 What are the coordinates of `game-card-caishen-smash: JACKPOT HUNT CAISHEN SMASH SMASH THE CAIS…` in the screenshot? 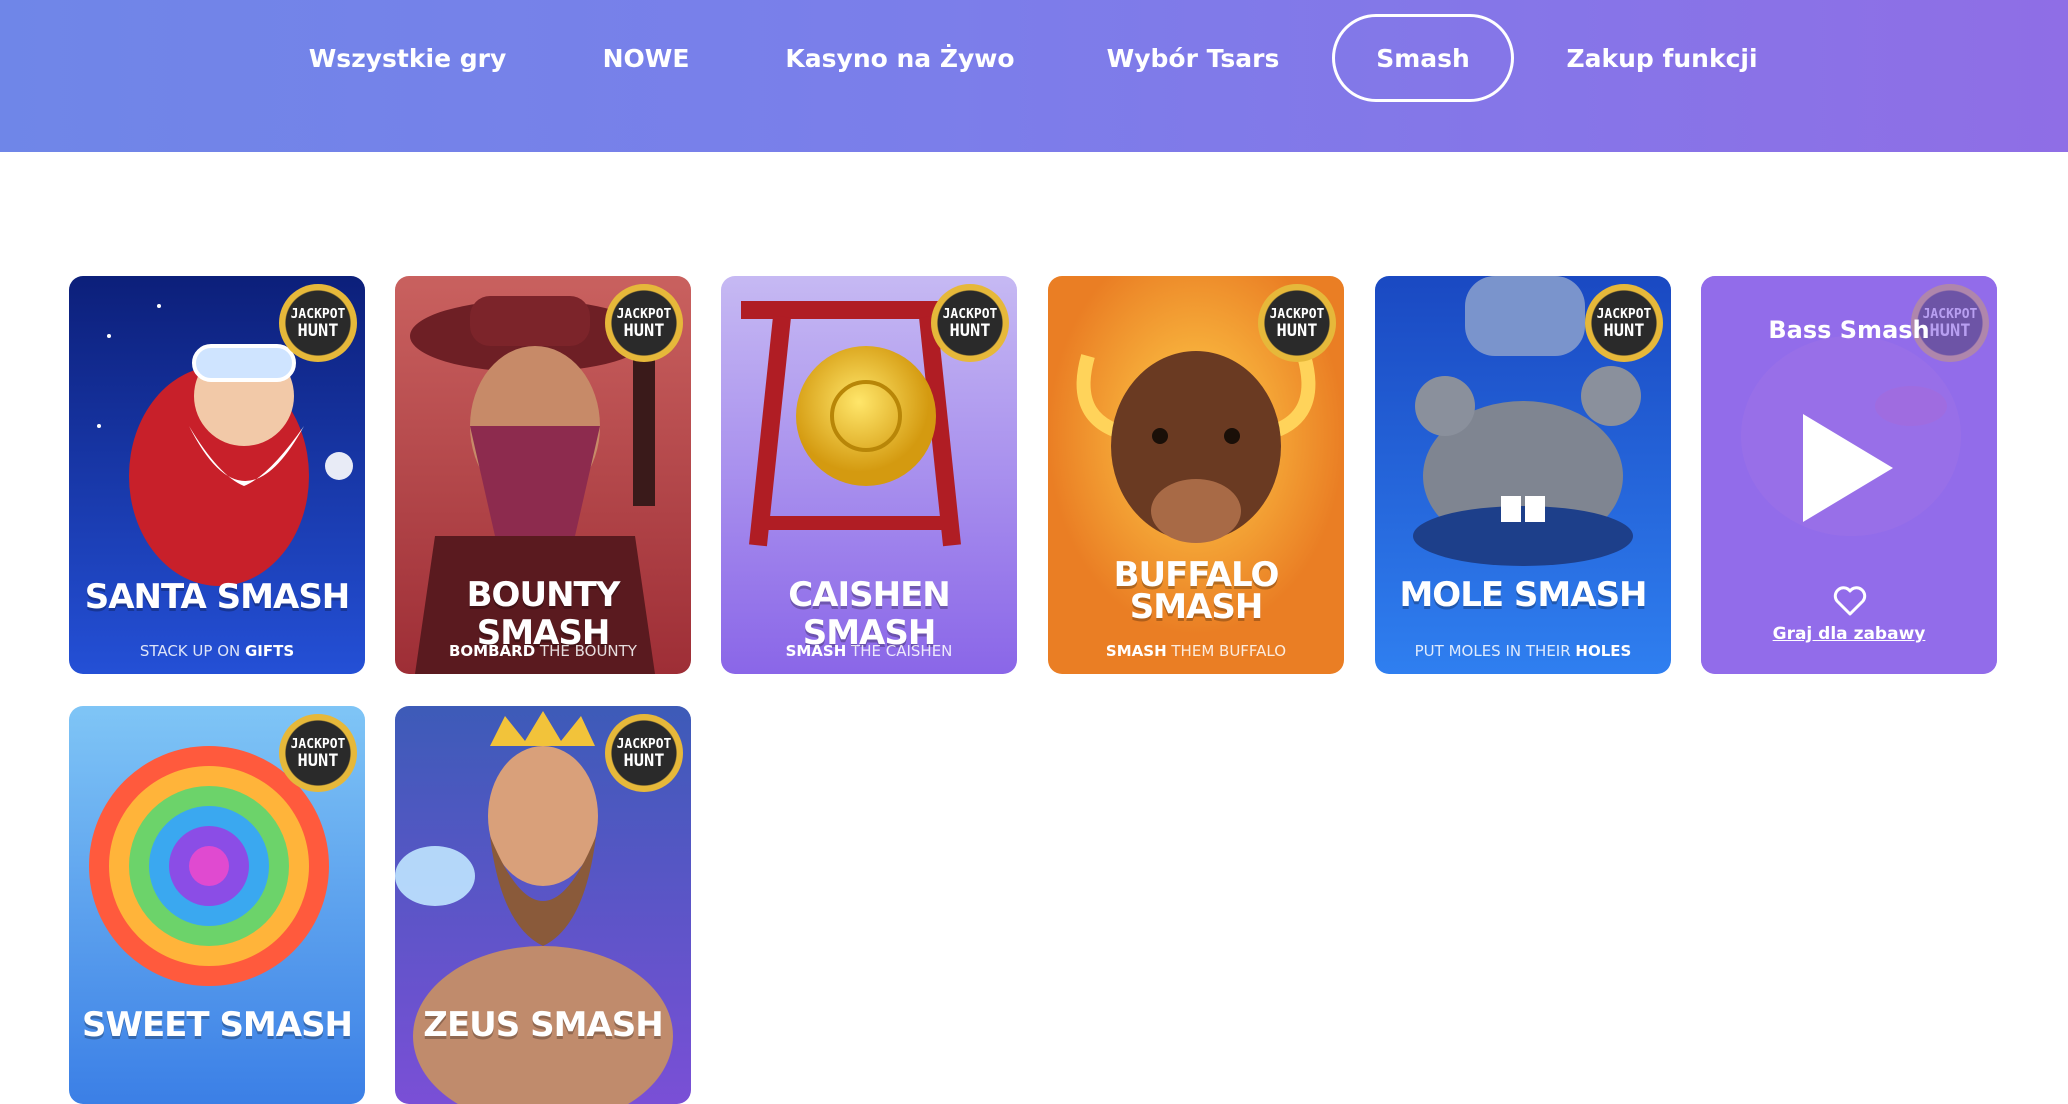 It's located at (869, 475).